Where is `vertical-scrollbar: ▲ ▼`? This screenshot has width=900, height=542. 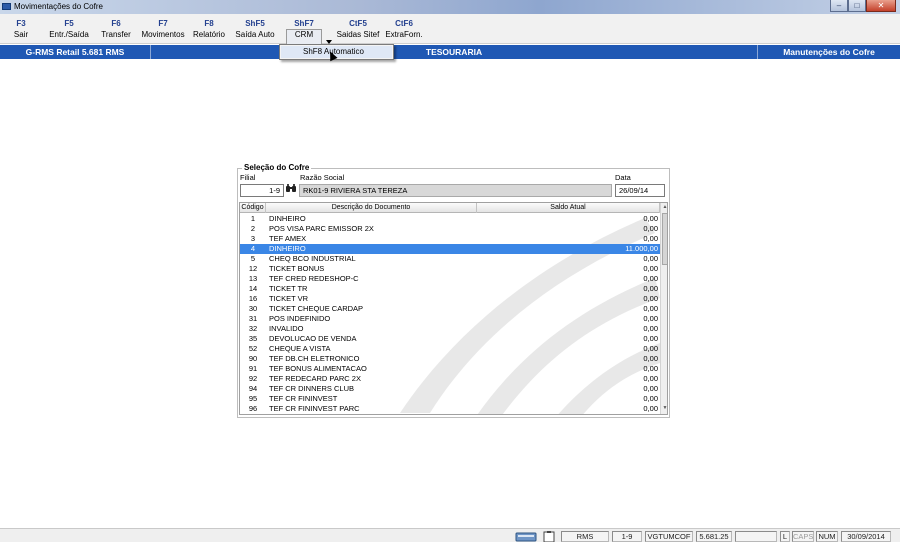 vertical-scrollbar: ▲ ▼ is located at coordinates (663, 308).